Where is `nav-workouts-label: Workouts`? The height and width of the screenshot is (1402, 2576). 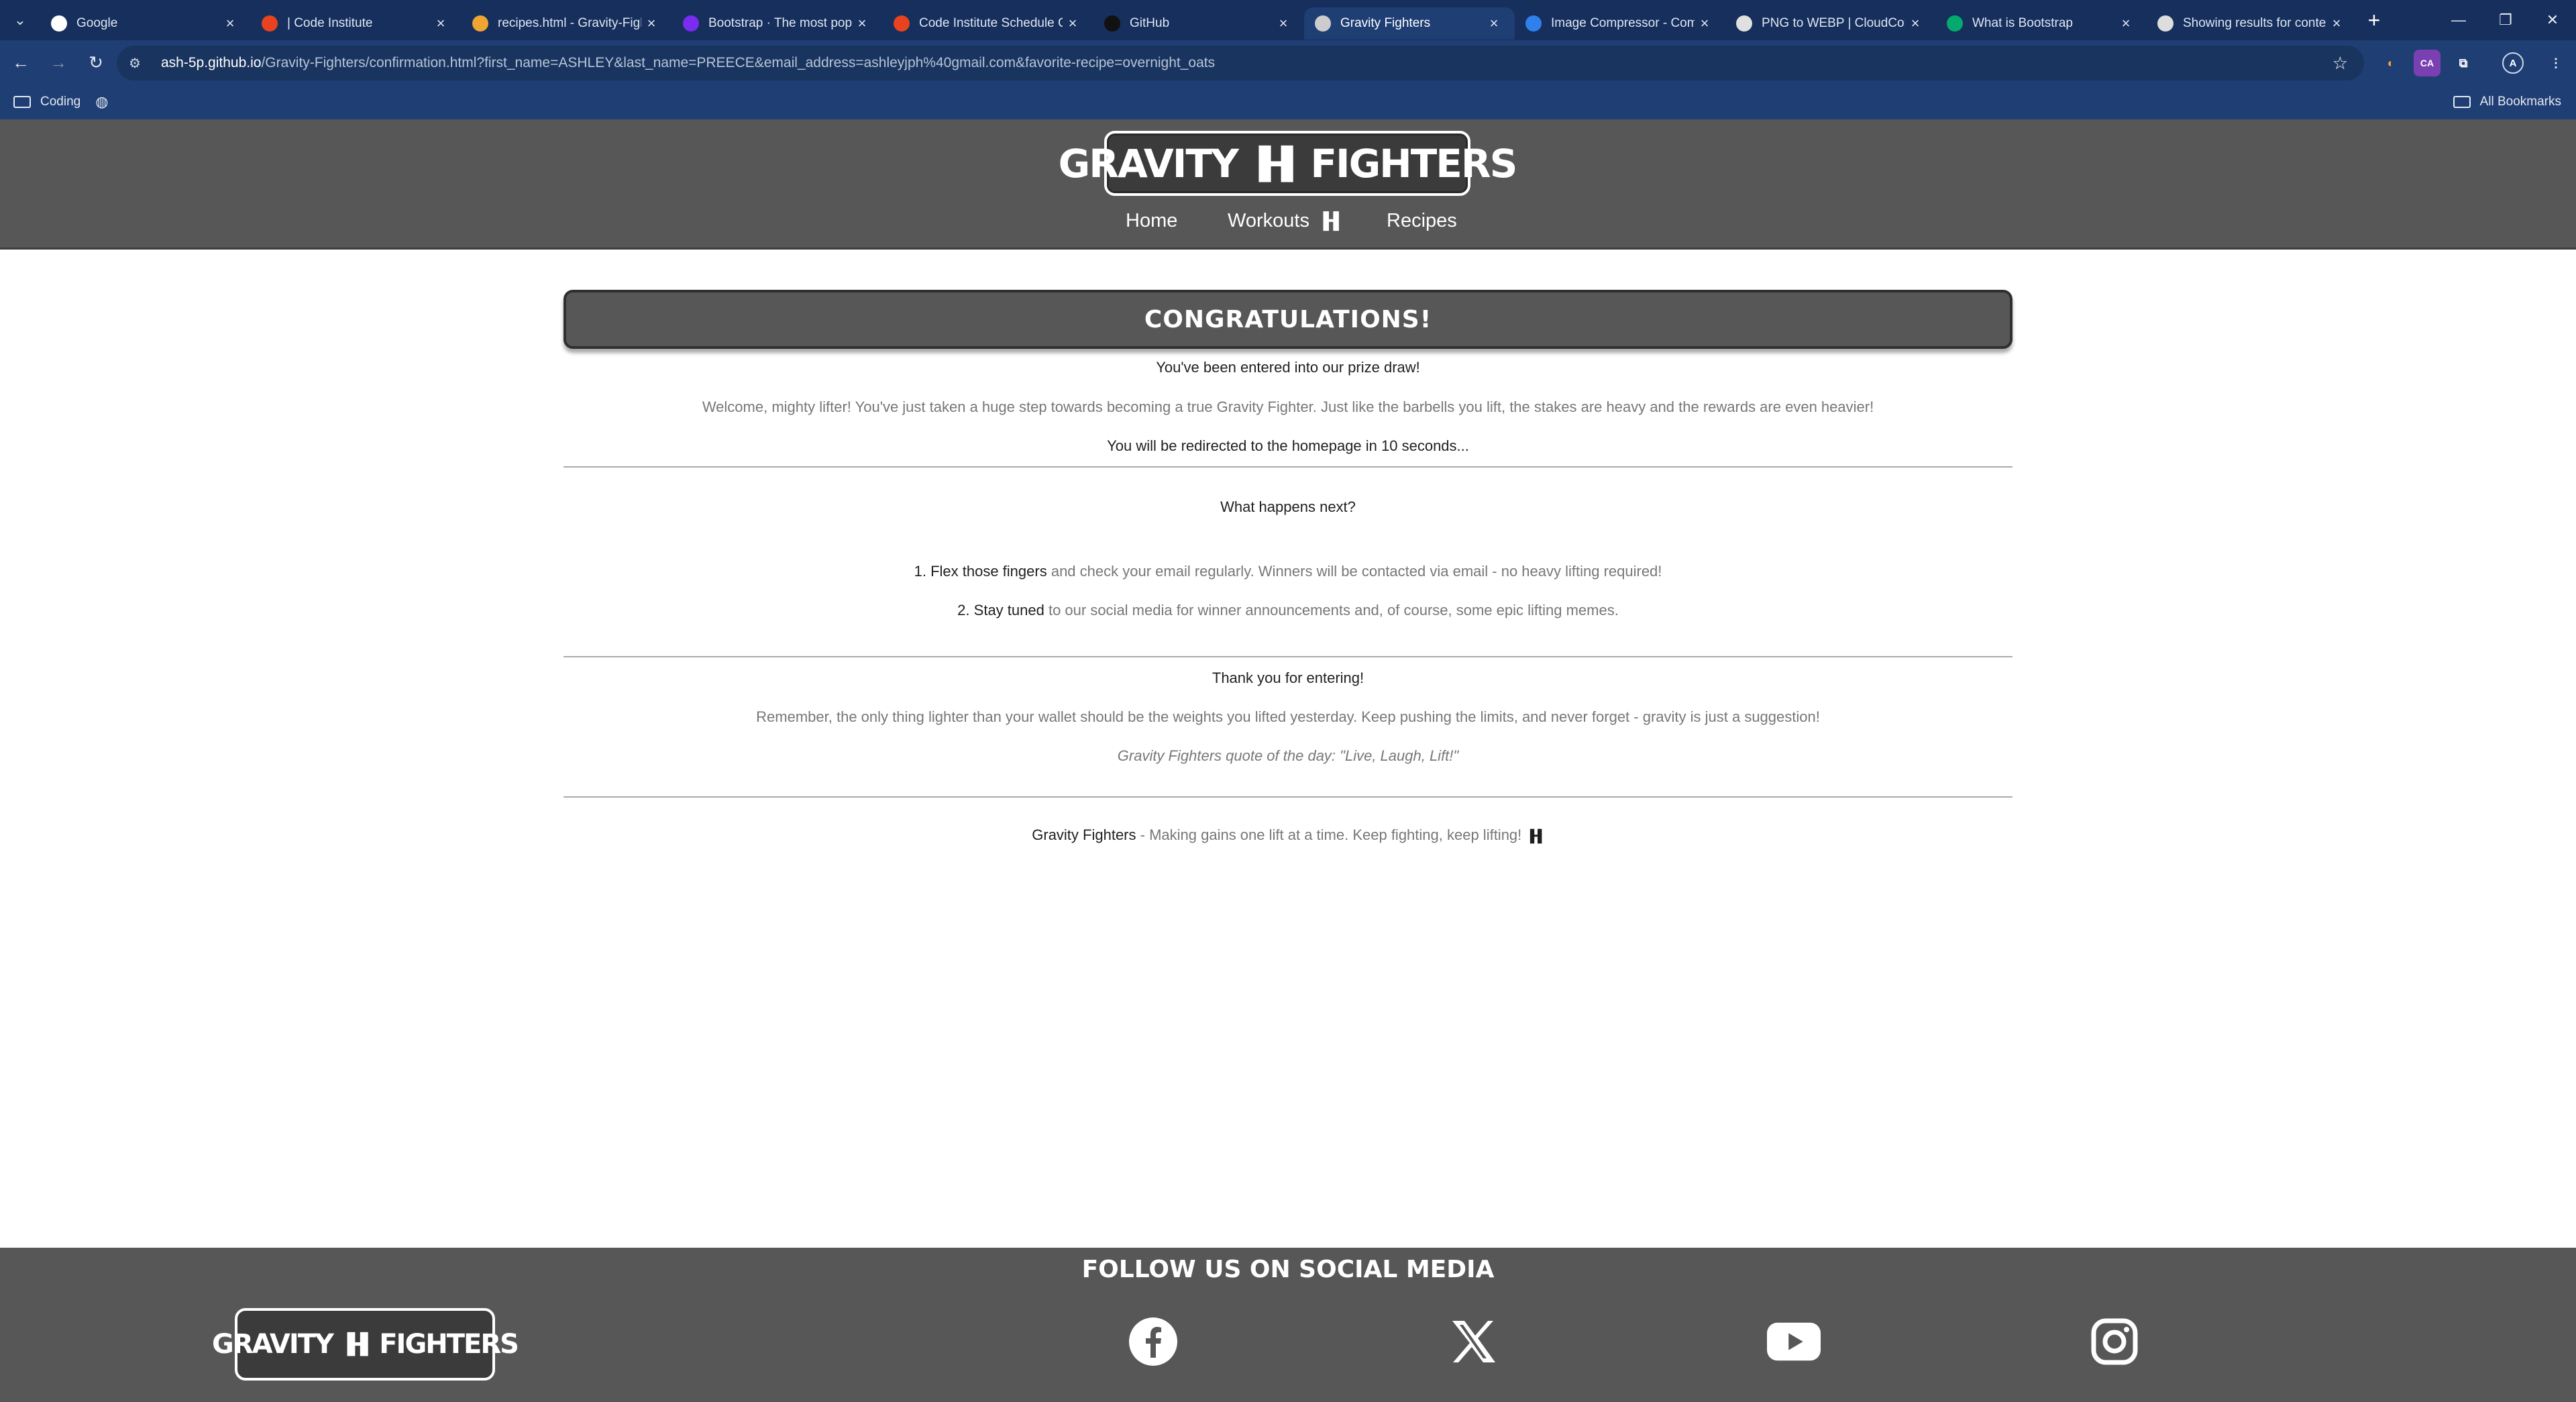 nav-workouts-label: Workouts is located at coordinates (1268, 220).